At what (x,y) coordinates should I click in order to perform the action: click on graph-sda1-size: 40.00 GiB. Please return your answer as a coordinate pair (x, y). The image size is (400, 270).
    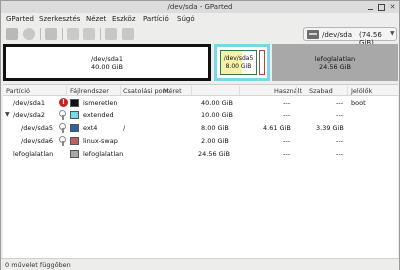
    Looking at the image, I should click on (107, 67).